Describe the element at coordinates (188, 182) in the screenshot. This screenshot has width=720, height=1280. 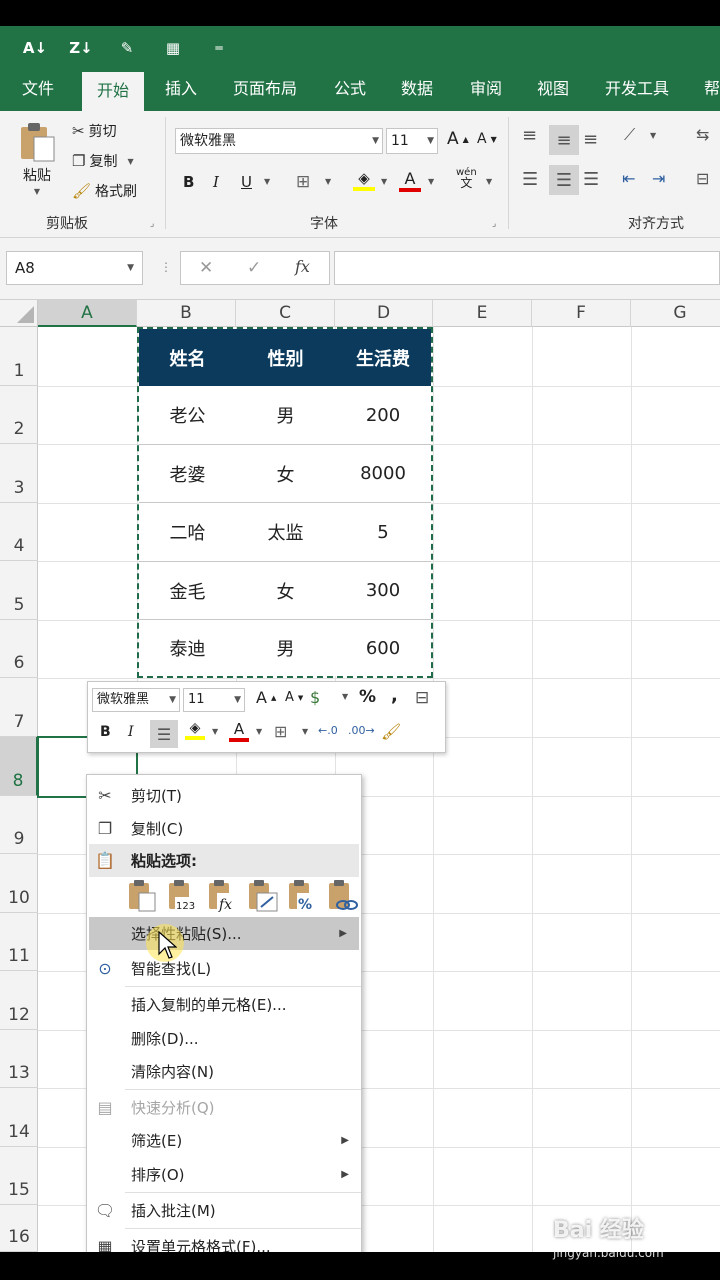
I see `bold-button: B` at that location.